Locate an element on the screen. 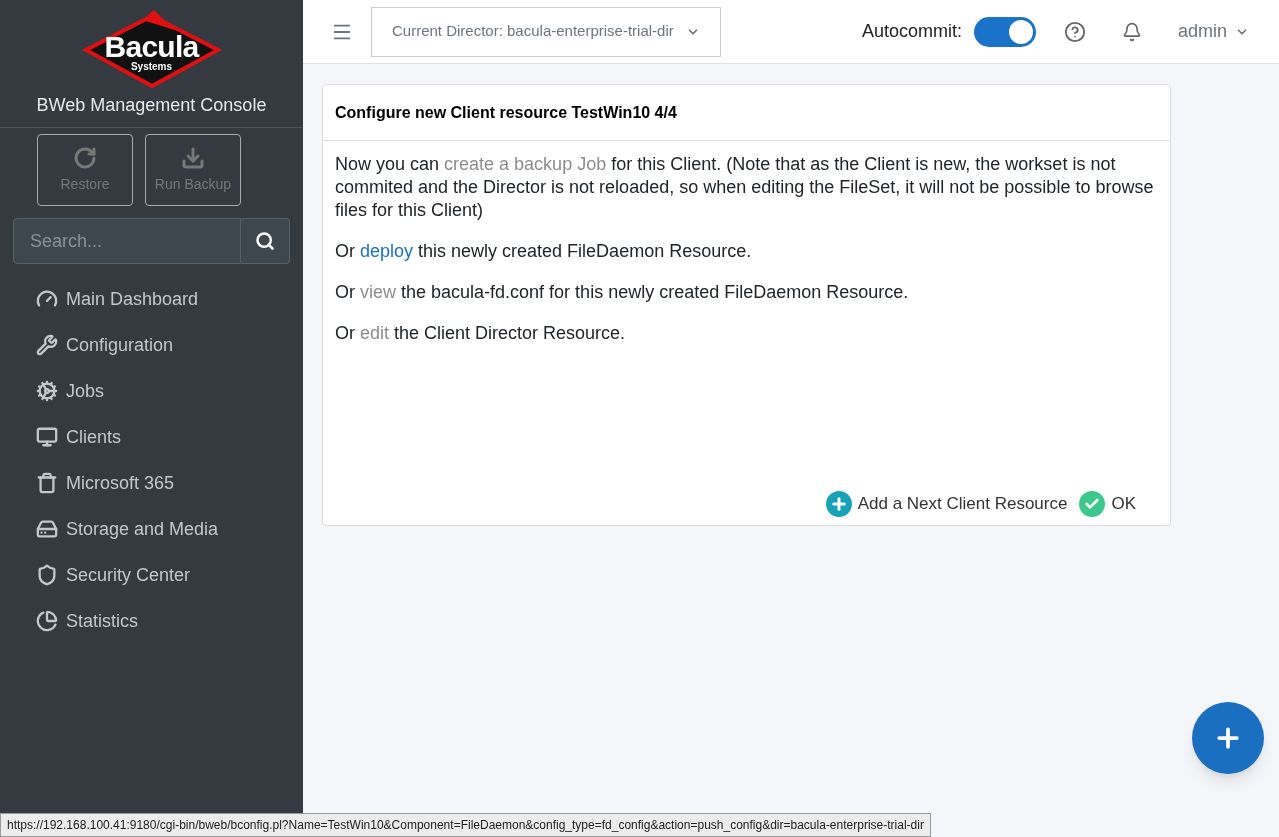  search-icon is located at coordinates (265, 241).